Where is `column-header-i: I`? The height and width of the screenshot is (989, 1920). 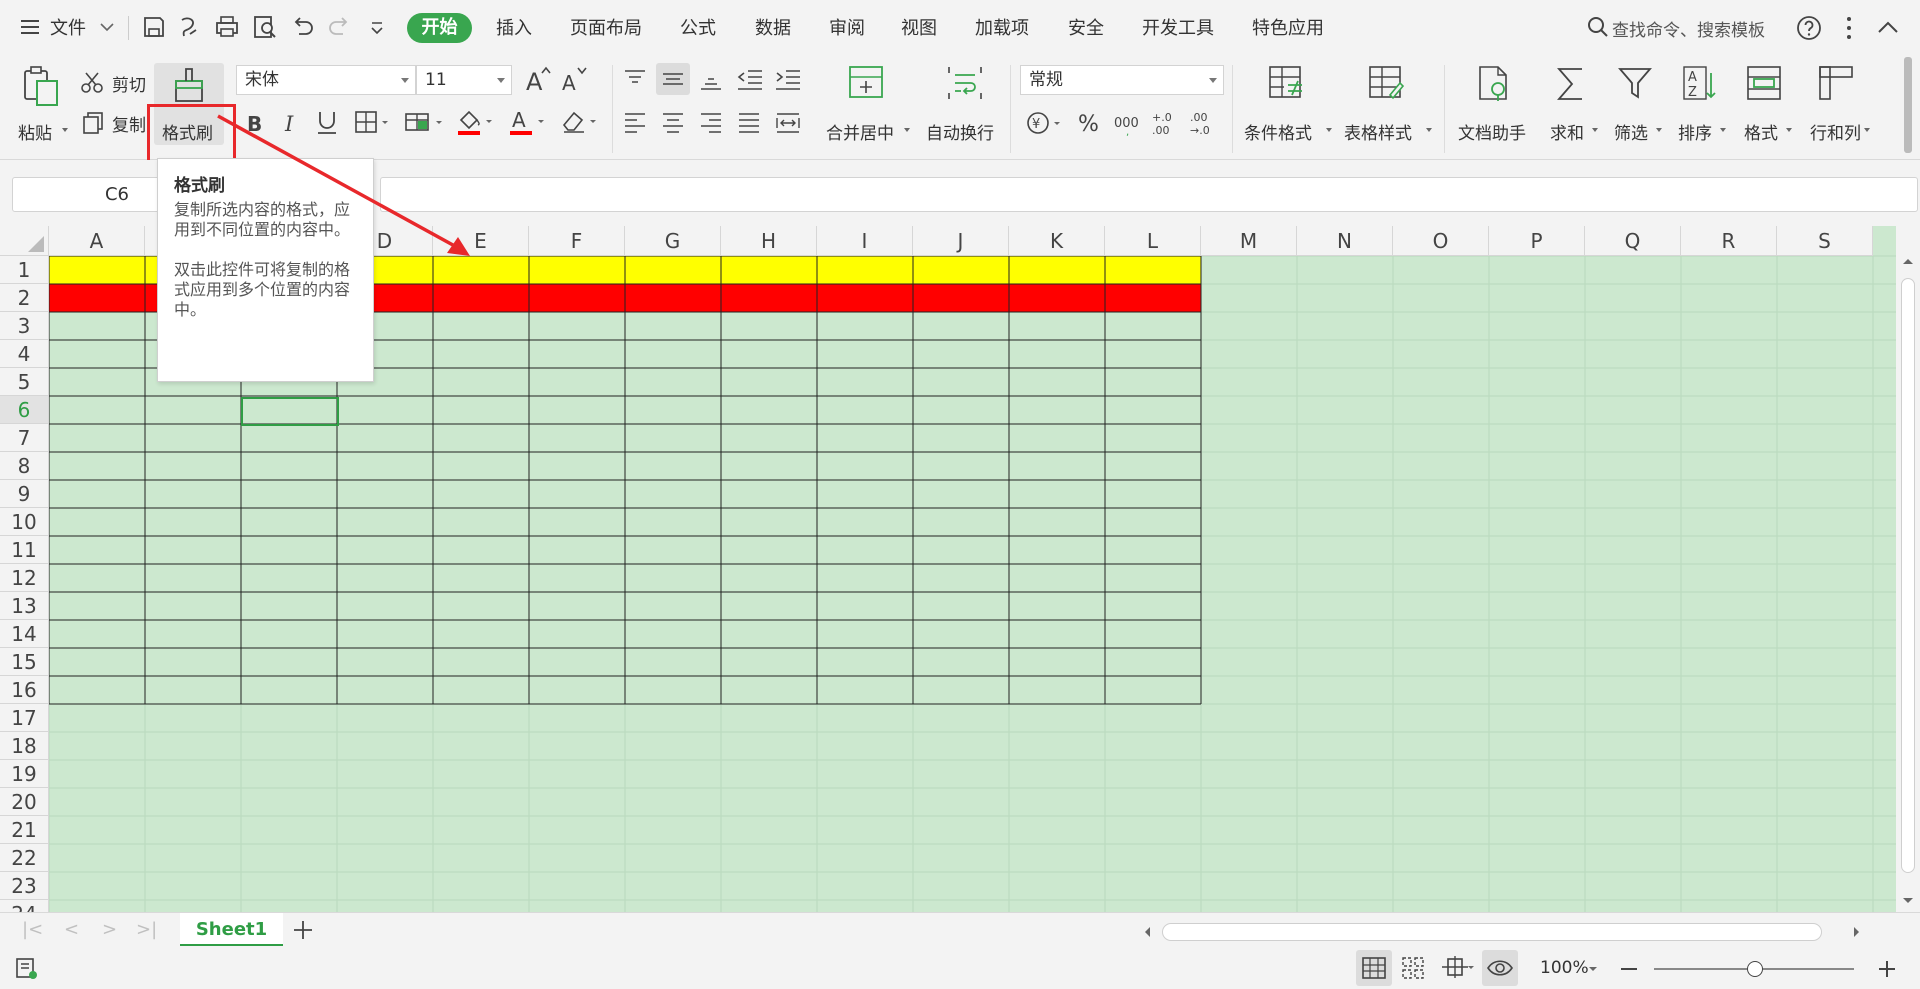 column-header-i: I is located at coordinates (865, 241).